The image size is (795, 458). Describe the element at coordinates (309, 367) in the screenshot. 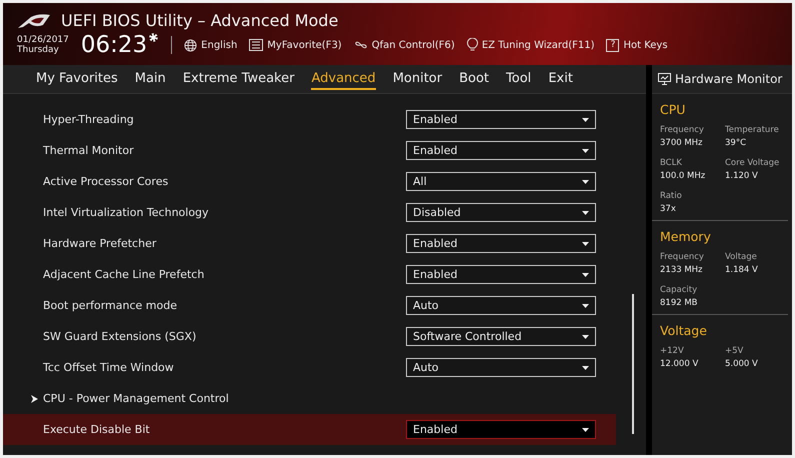

I see `setting-row: Tcc Offset Time Window Auto` at that location.